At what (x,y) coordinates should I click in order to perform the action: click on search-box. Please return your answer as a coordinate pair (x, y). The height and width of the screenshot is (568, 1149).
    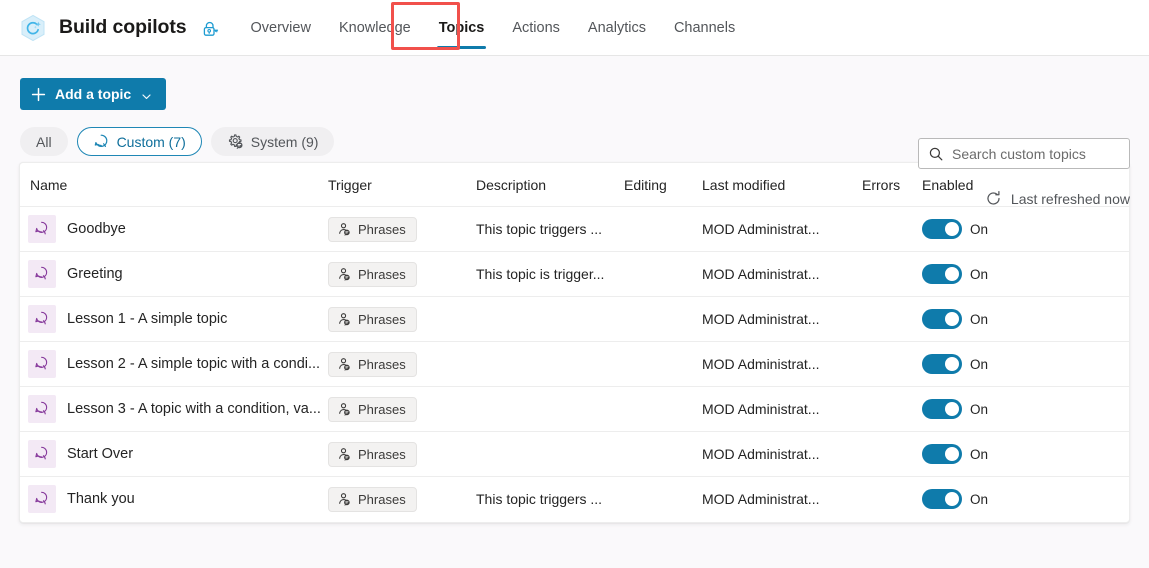
    Looking at the image, I should click on (1024, 153).